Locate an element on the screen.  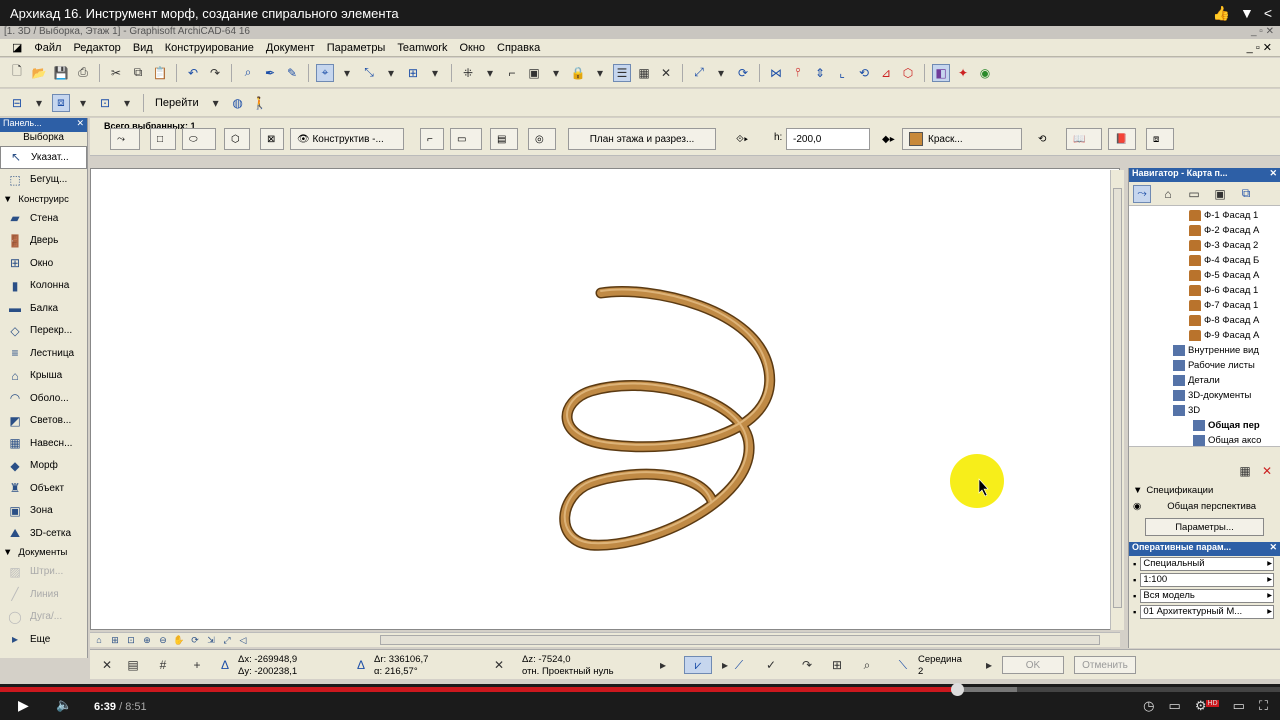
tool-item: ⛰ 3D-сетка is located at coordinates (43, 533).